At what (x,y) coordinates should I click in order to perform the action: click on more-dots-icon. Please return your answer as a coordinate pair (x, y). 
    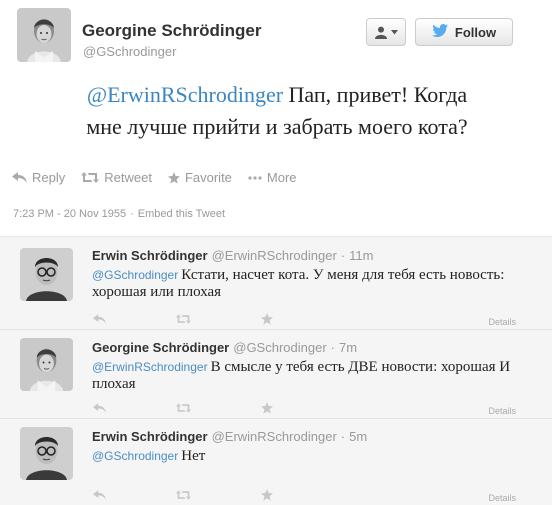
    Looking at the image, I should click on (255, 177).